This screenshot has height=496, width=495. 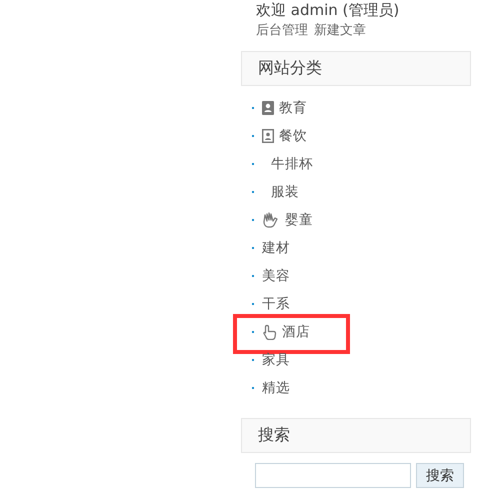 What do you see at coordinates (276, 388) in the screenshot?
I see `category-link: 精选` at bounding box center [276, 388].